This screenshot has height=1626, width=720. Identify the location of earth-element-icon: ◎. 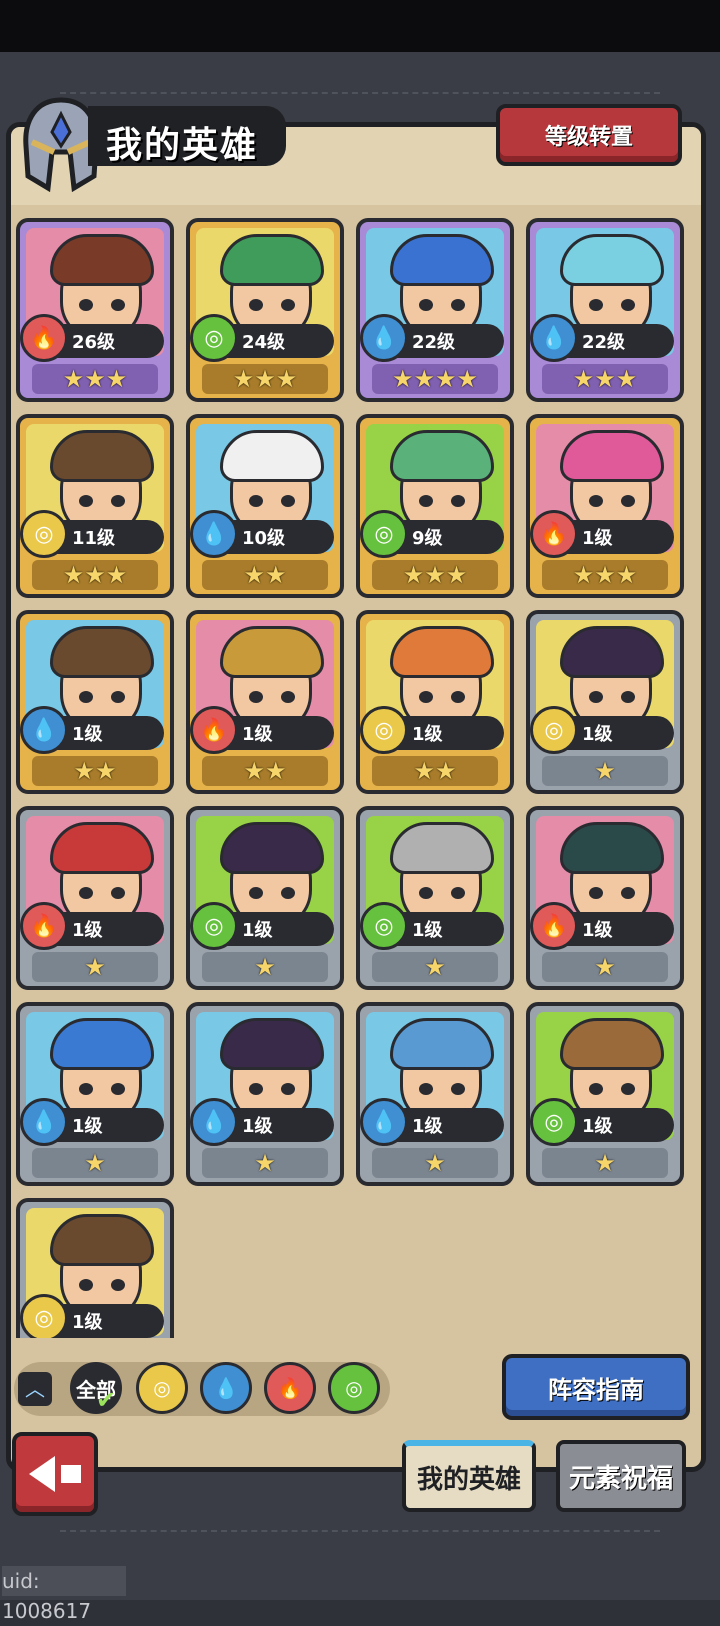
(44, 1316).